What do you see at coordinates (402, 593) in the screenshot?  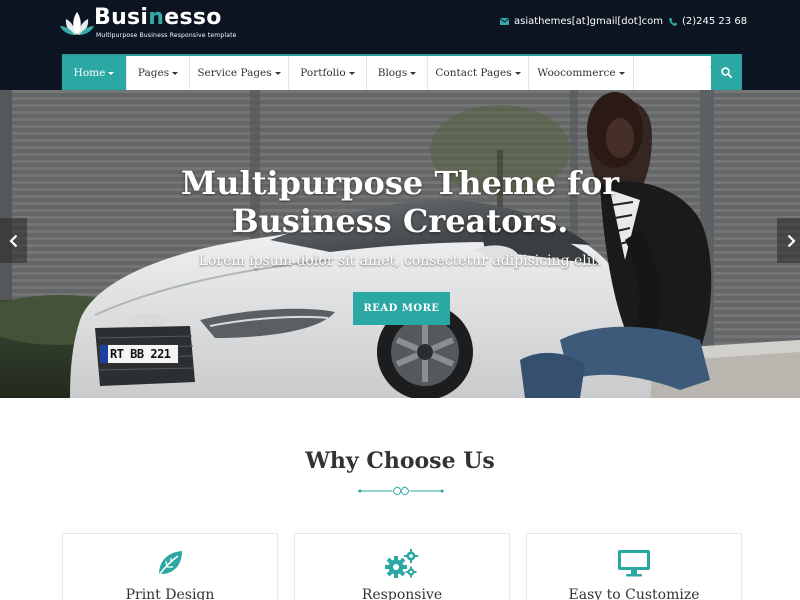 I see `feature-title: Responsive` at bounding box center [402, 593].